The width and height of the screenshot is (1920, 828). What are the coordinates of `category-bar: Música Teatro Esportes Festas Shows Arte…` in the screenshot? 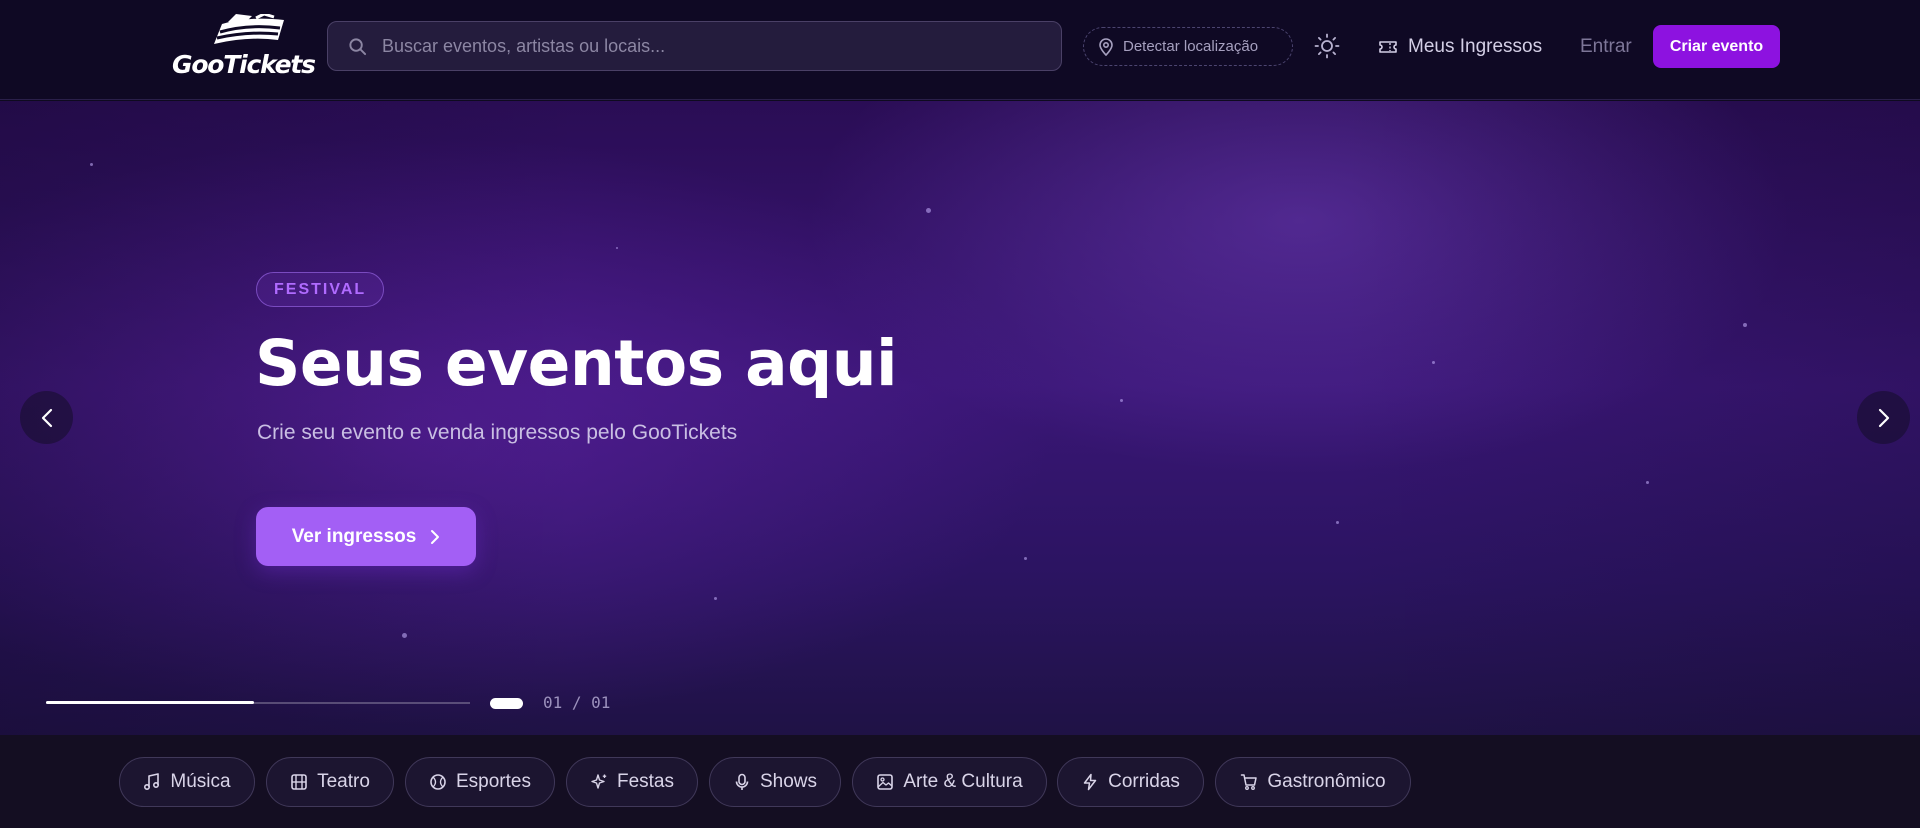 It's located at (960, 781).